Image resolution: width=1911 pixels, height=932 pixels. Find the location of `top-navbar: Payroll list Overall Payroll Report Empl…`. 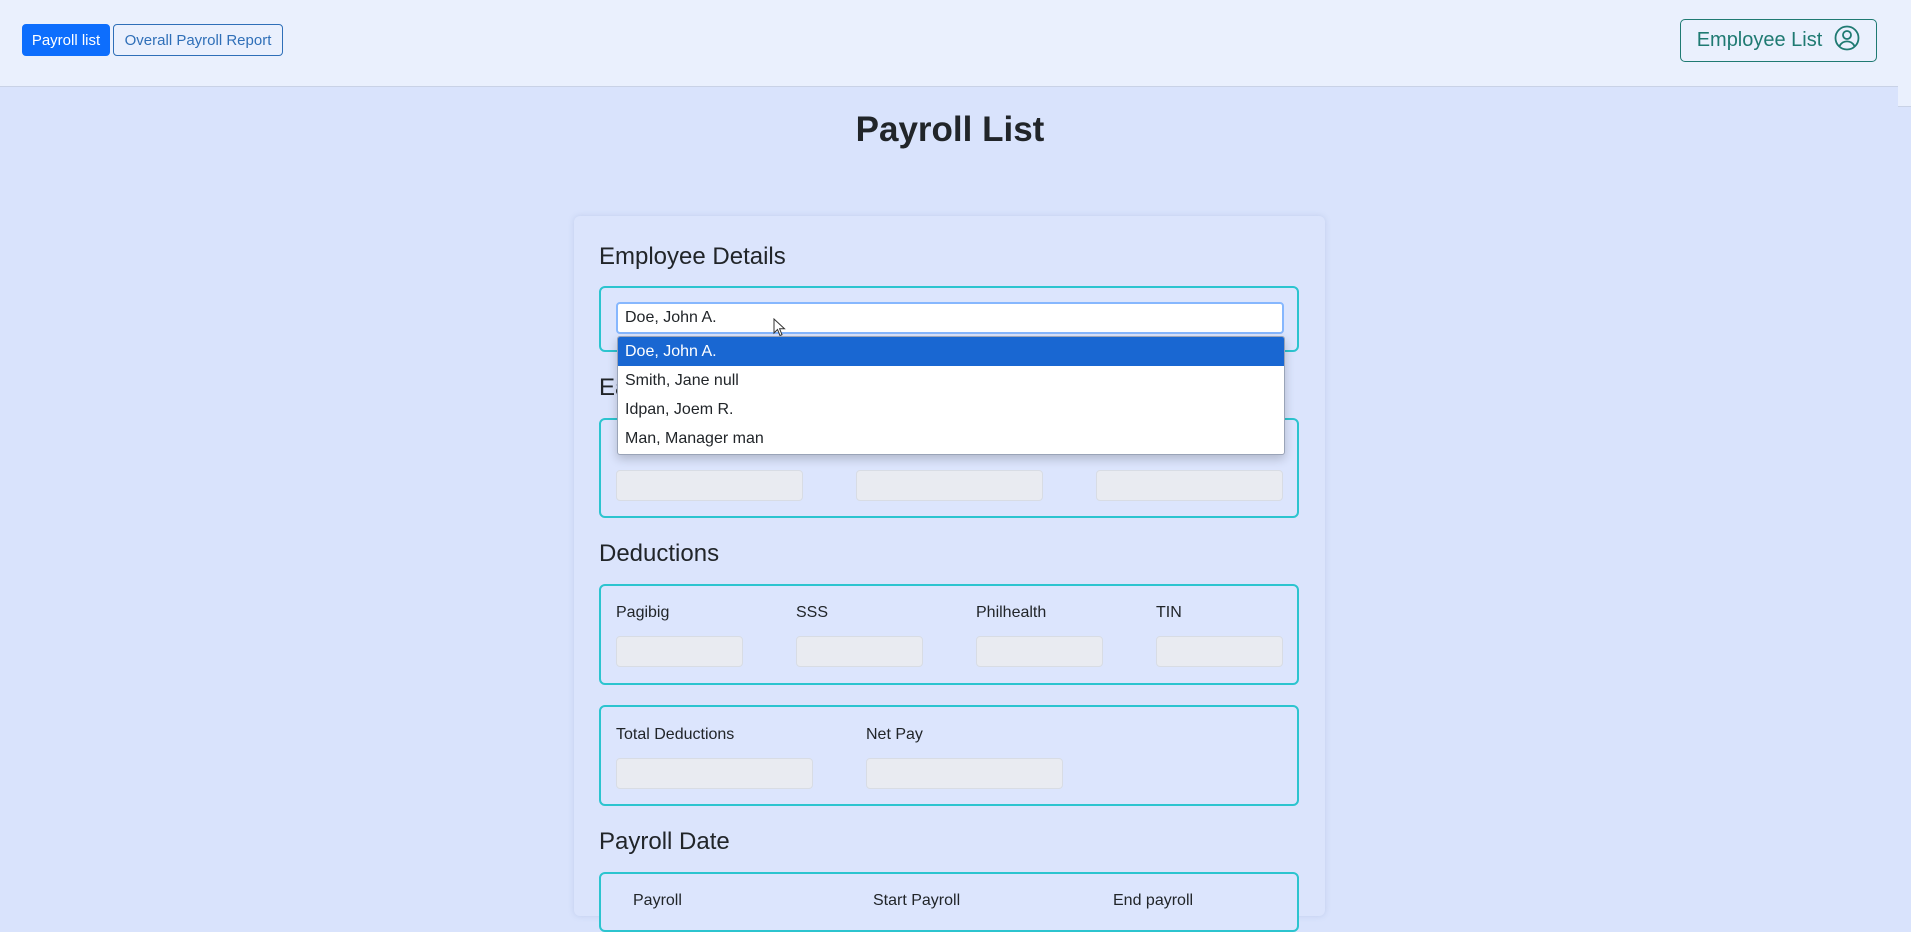

top-navbar: Payroll list Overall Payroll Report Empl… is located at coordinates (955, 43).